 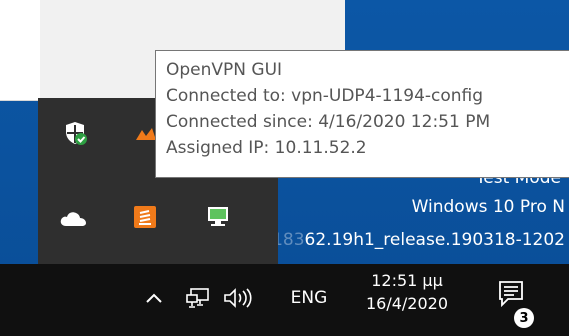 What do you see at coordinates (309, 298) in the screenshot?
I see `input-language-indicator: ENG` at bounding box center [309, 298].